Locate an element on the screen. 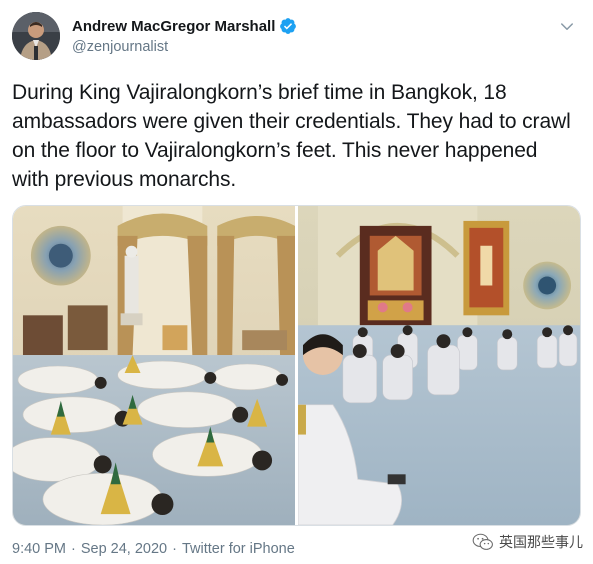  author-display-name: Andrew MacGregor Marshall is located at coordinates (173, 26).